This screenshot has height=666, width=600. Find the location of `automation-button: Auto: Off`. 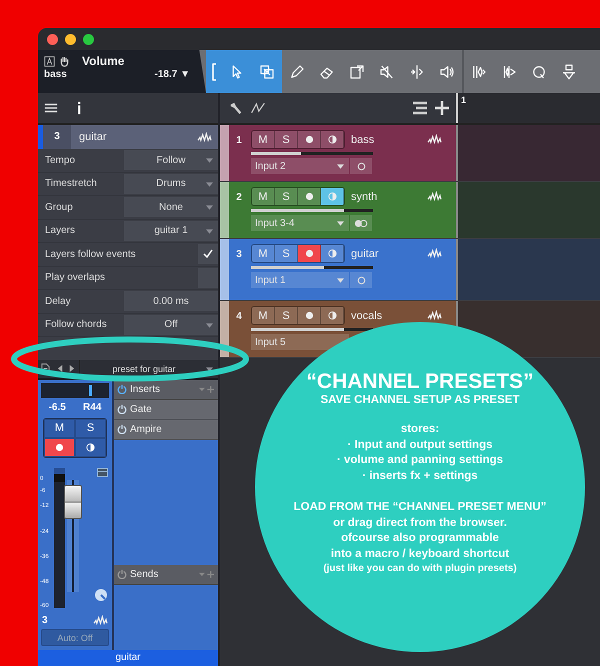

automation-button: Auto: Off is located at coordinates (75, 637).